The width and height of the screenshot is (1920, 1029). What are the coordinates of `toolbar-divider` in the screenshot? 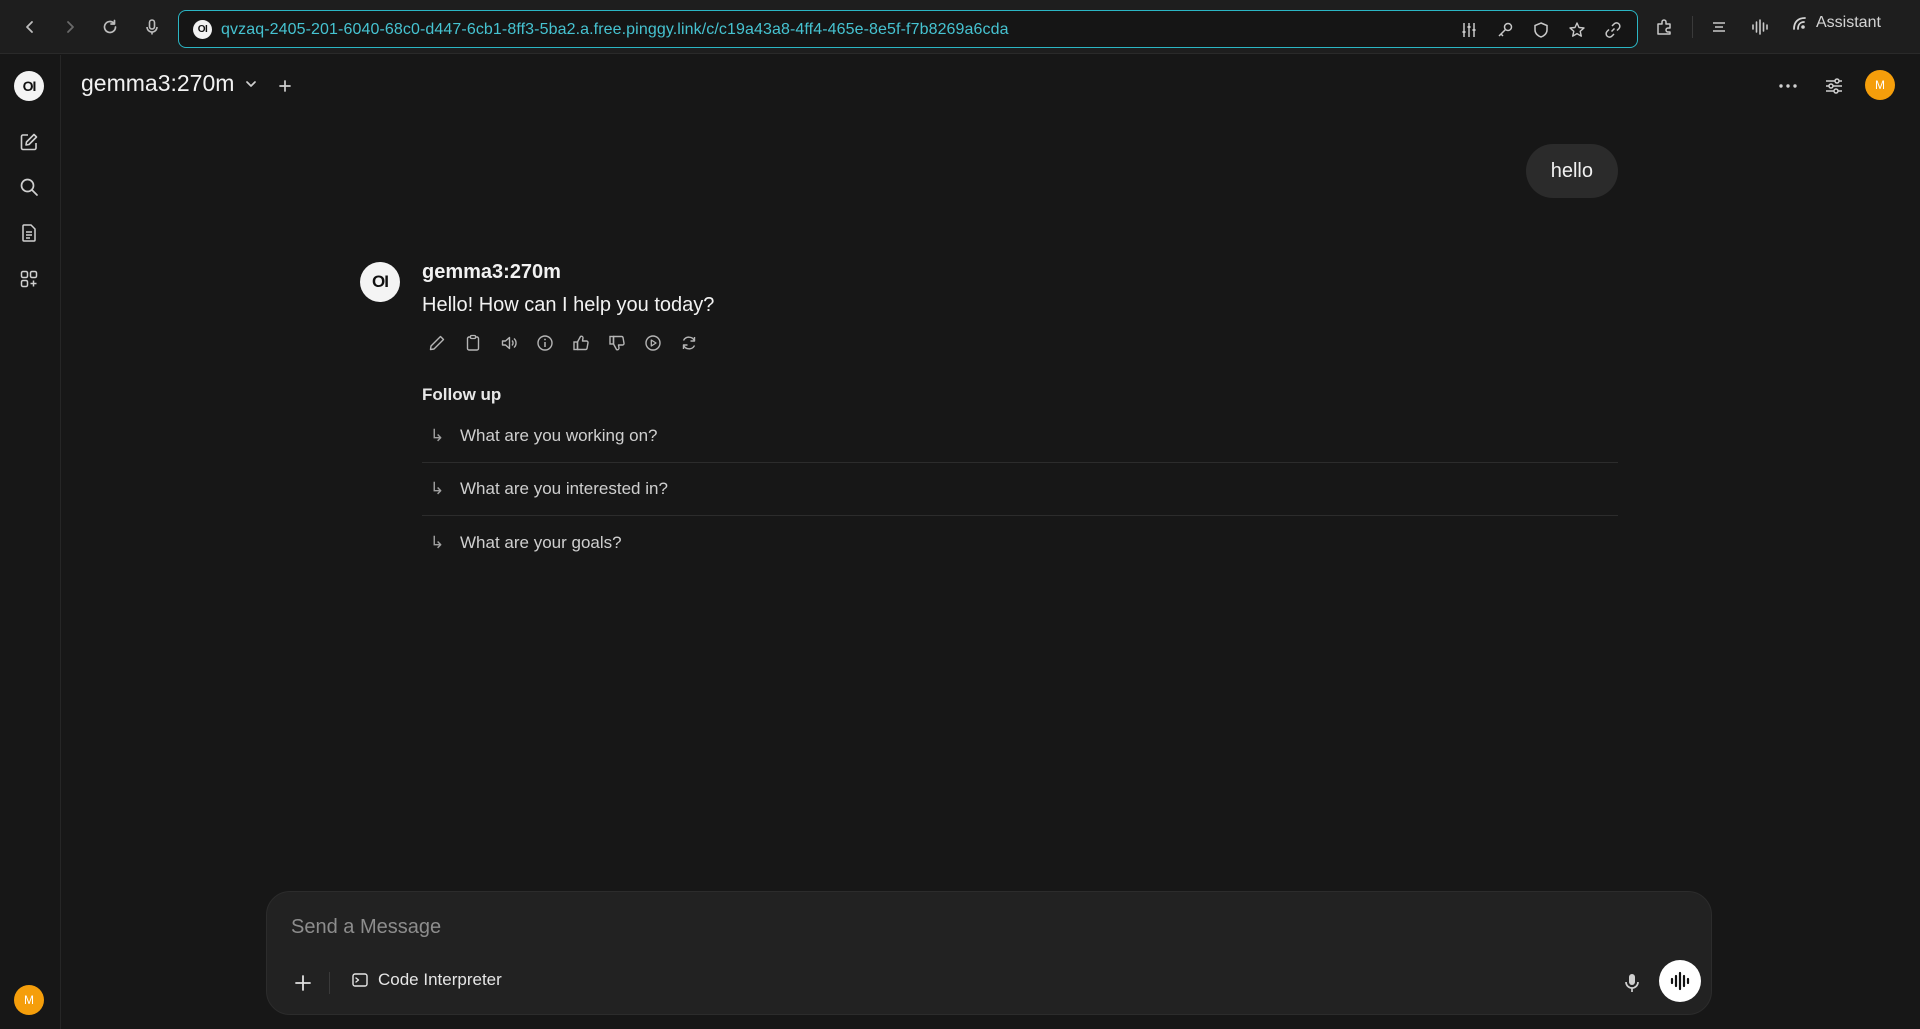 It's located at (1692, 27).